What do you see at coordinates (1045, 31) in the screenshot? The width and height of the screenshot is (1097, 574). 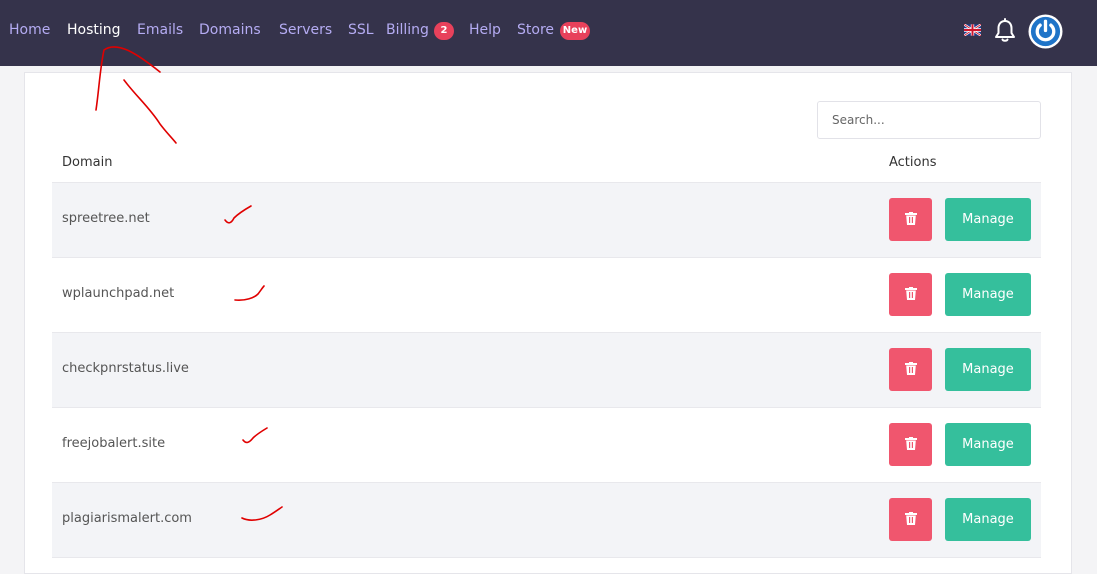 I see `power-icon` at bounding box center [1045, 31].